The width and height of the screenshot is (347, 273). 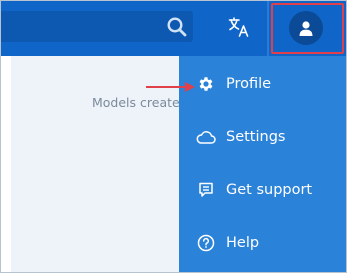 What do you see at coordinates (6, 164) in the screenshot?
I see `left-panel` at bounding box center [6, 164].